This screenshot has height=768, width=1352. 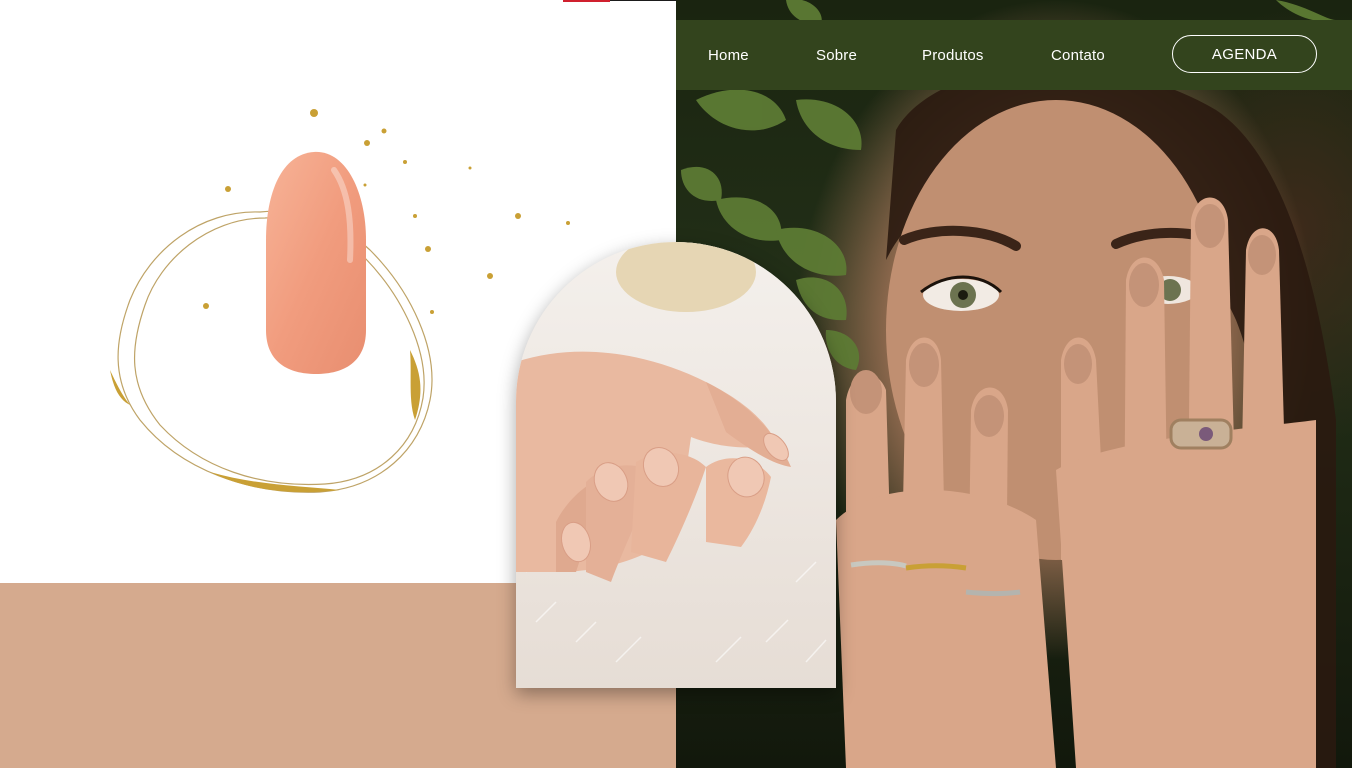 What do you see at coordinates (316, 262) in the screenshot?
I see `nail-icon` at bounding box center [316, 262].